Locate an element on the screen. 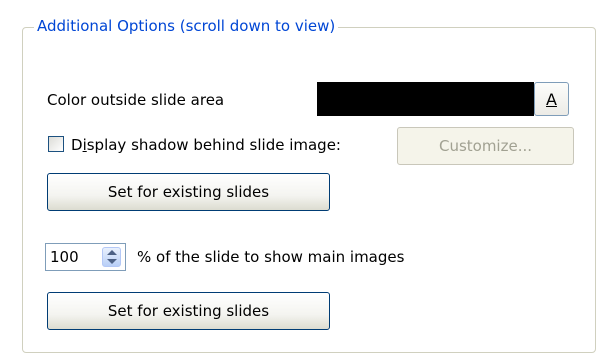  main-image-percent-label: % of the slide to show main images is located at coordinates (271, 257).